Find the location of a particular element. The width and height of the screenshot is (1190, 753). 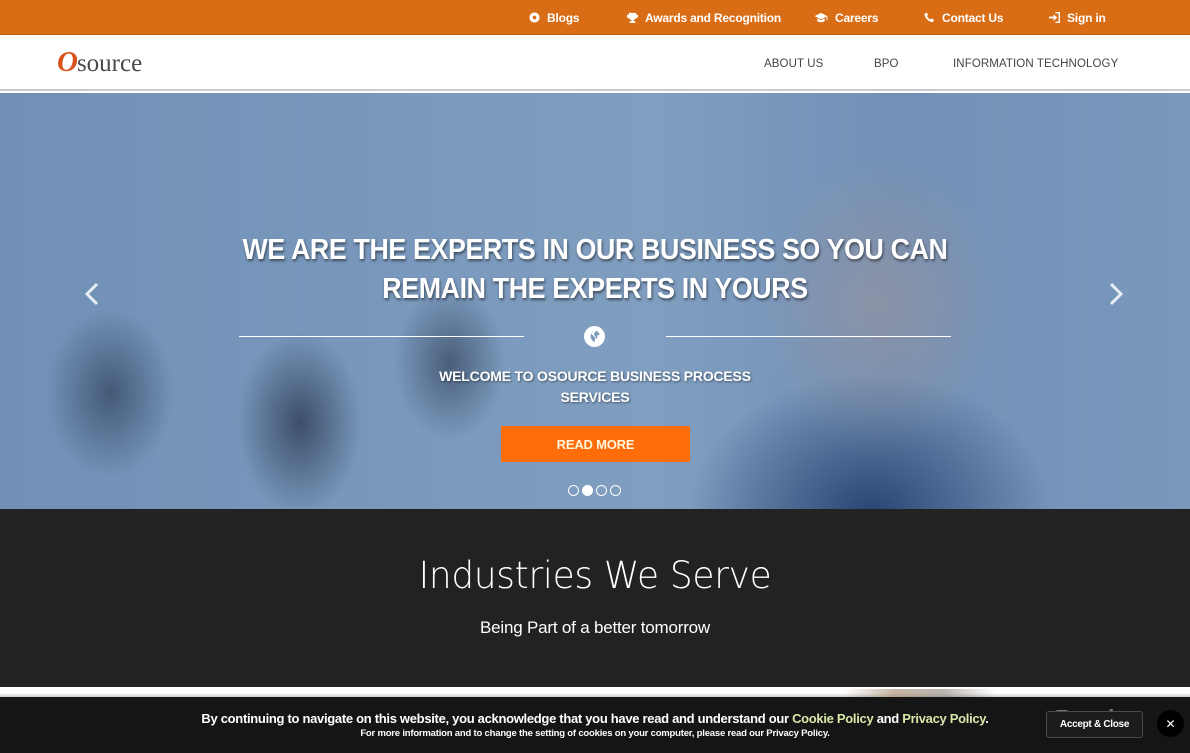

hero-heading-line-2: REMAIN THE EXPERTS IN YOURS is located at coordinates (595, 289).